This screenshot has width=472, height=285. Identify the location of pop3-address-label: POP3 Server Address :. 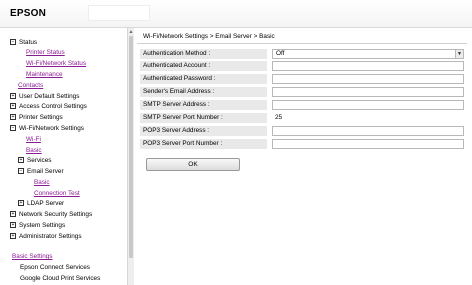
(203, 131).